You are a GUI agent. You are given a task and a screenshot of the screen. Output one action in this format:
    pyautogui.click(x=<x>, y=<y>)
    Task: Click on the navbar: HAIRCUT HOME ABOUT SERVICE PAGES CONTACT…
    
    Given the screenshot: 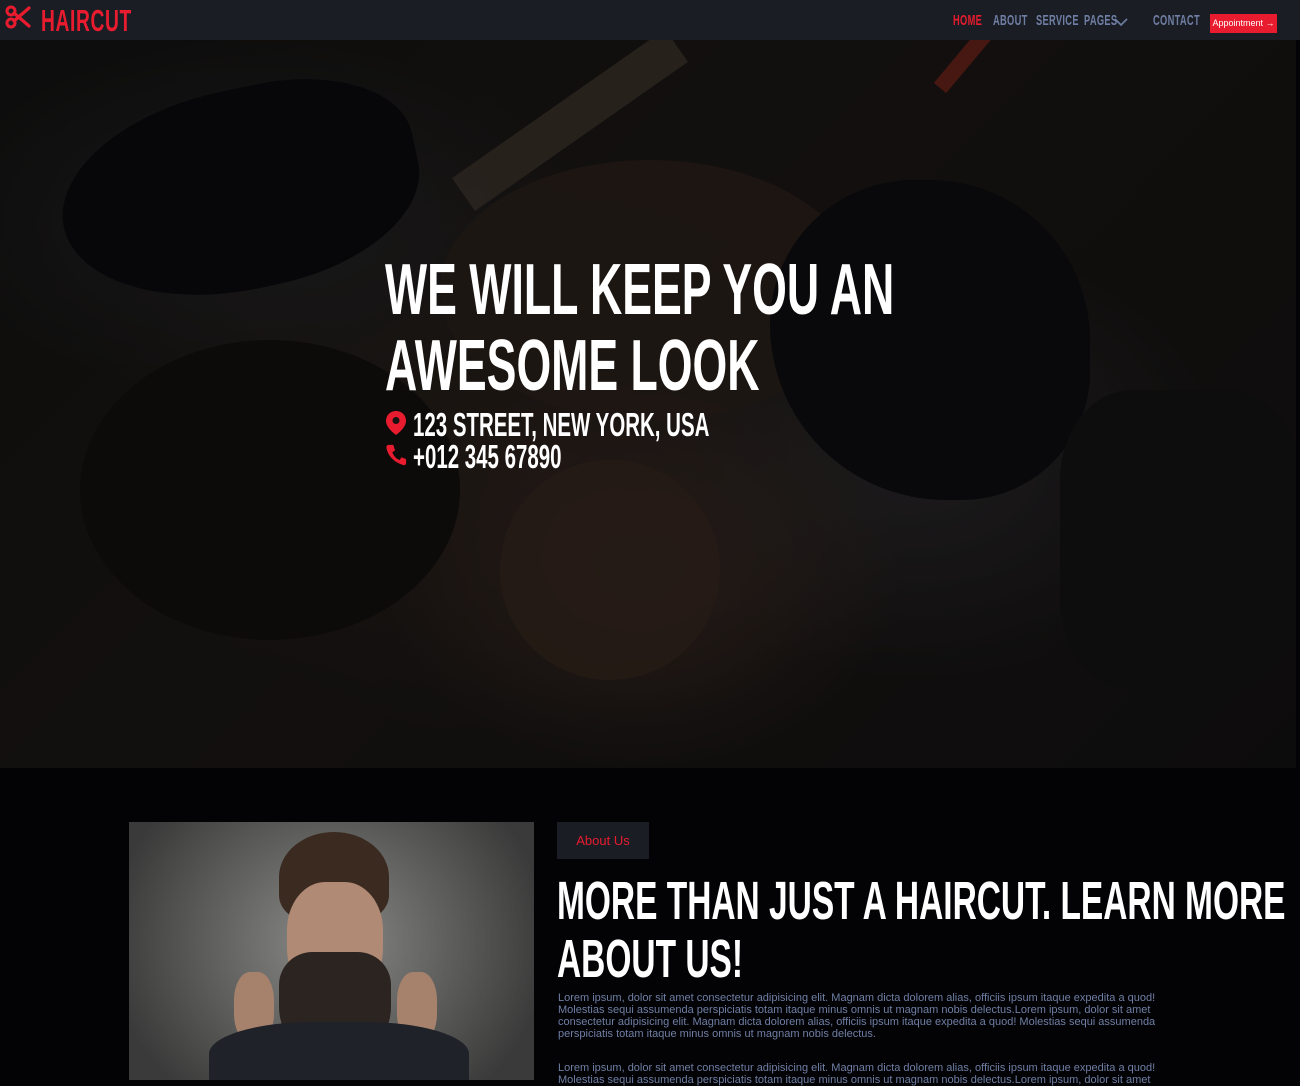 What is the action you would take?
    pyautogui.click(x=650, y=20)
    